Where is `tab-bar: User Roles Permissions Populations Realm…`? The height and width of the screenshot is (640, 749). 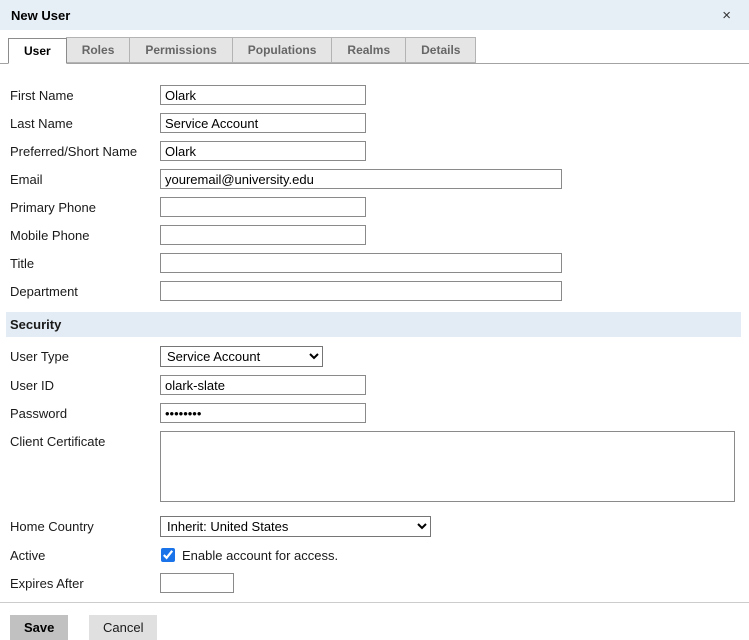
tab-bar: User Roles Permissions Populations Realm… is located at coordinates (374, 47).